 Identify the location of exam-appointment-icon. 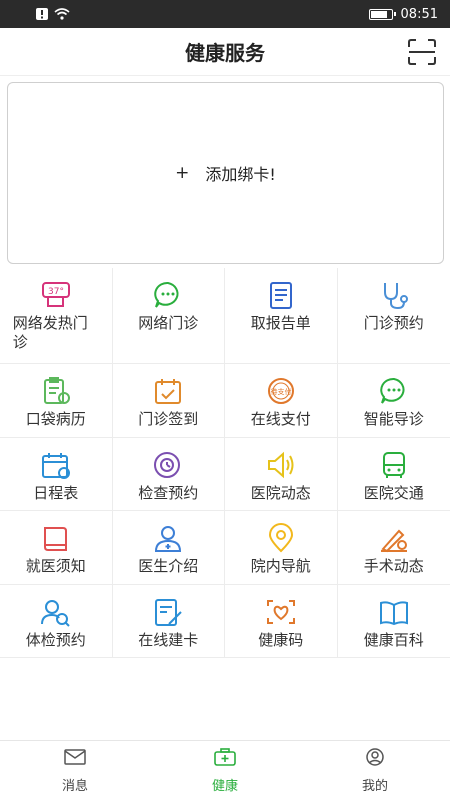
(168, 465).